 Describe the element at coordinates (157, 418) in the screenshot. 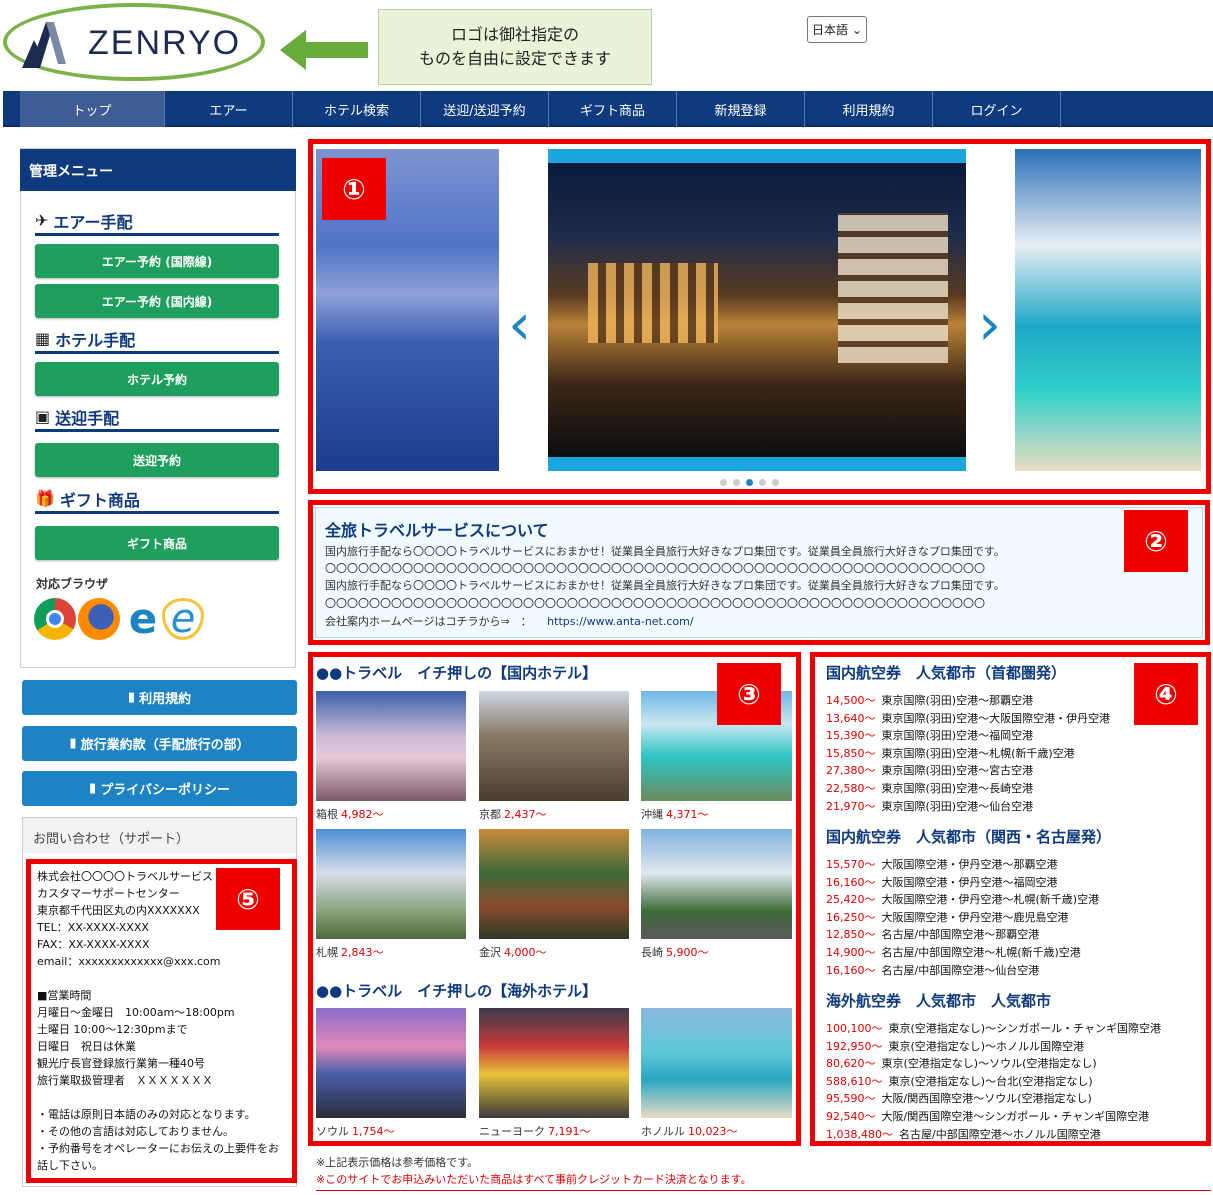

I see `section-transfer: ▣ 送迎手配` at that location.